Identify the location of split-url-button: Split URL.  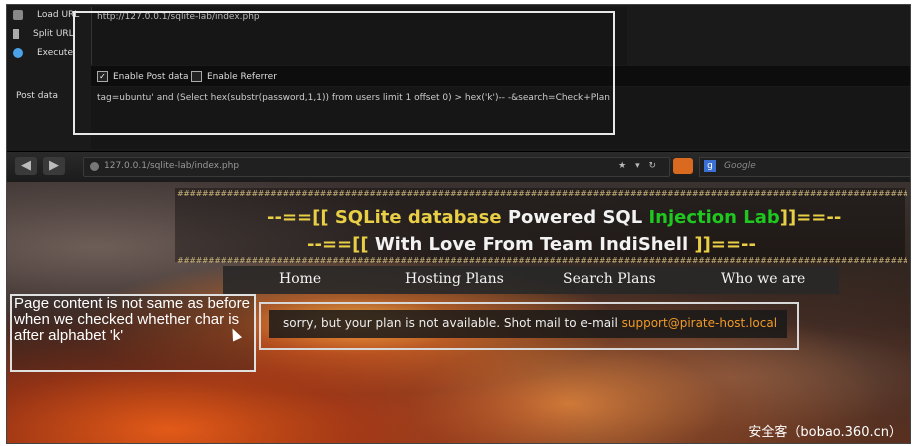
(43, 34).